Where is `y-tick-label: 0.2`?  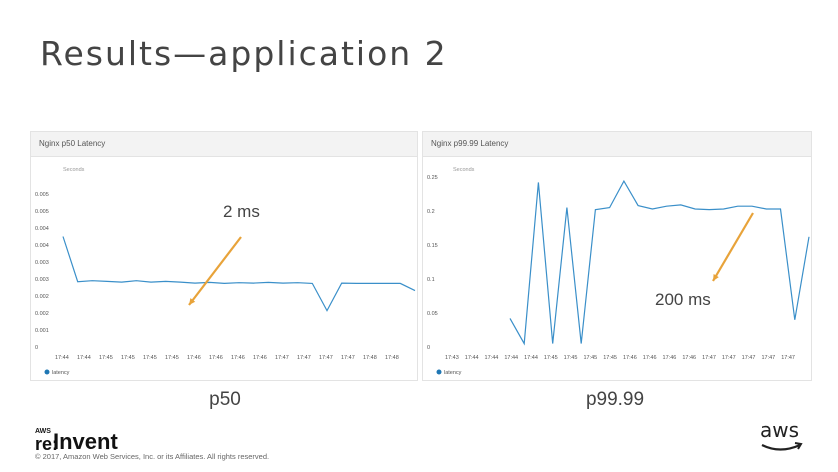 y-tick-label: 0.2 is located at coordinates (431, 212).